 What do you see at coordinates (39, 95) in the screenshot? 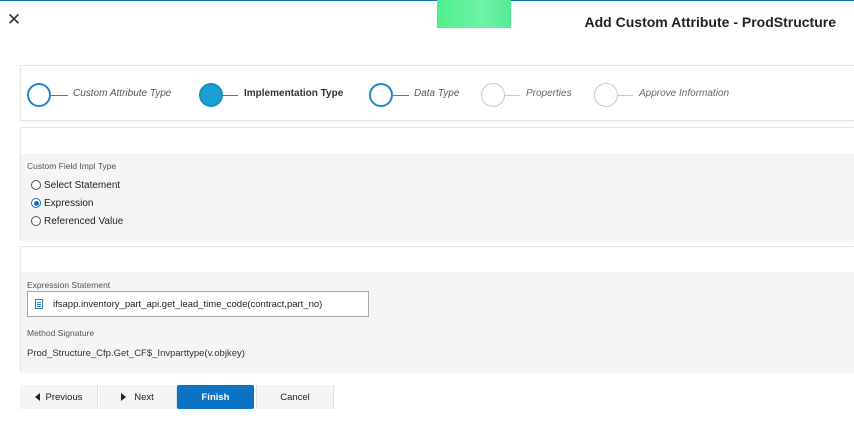
I see `step-1-circle` at bounding box center [39, 95].